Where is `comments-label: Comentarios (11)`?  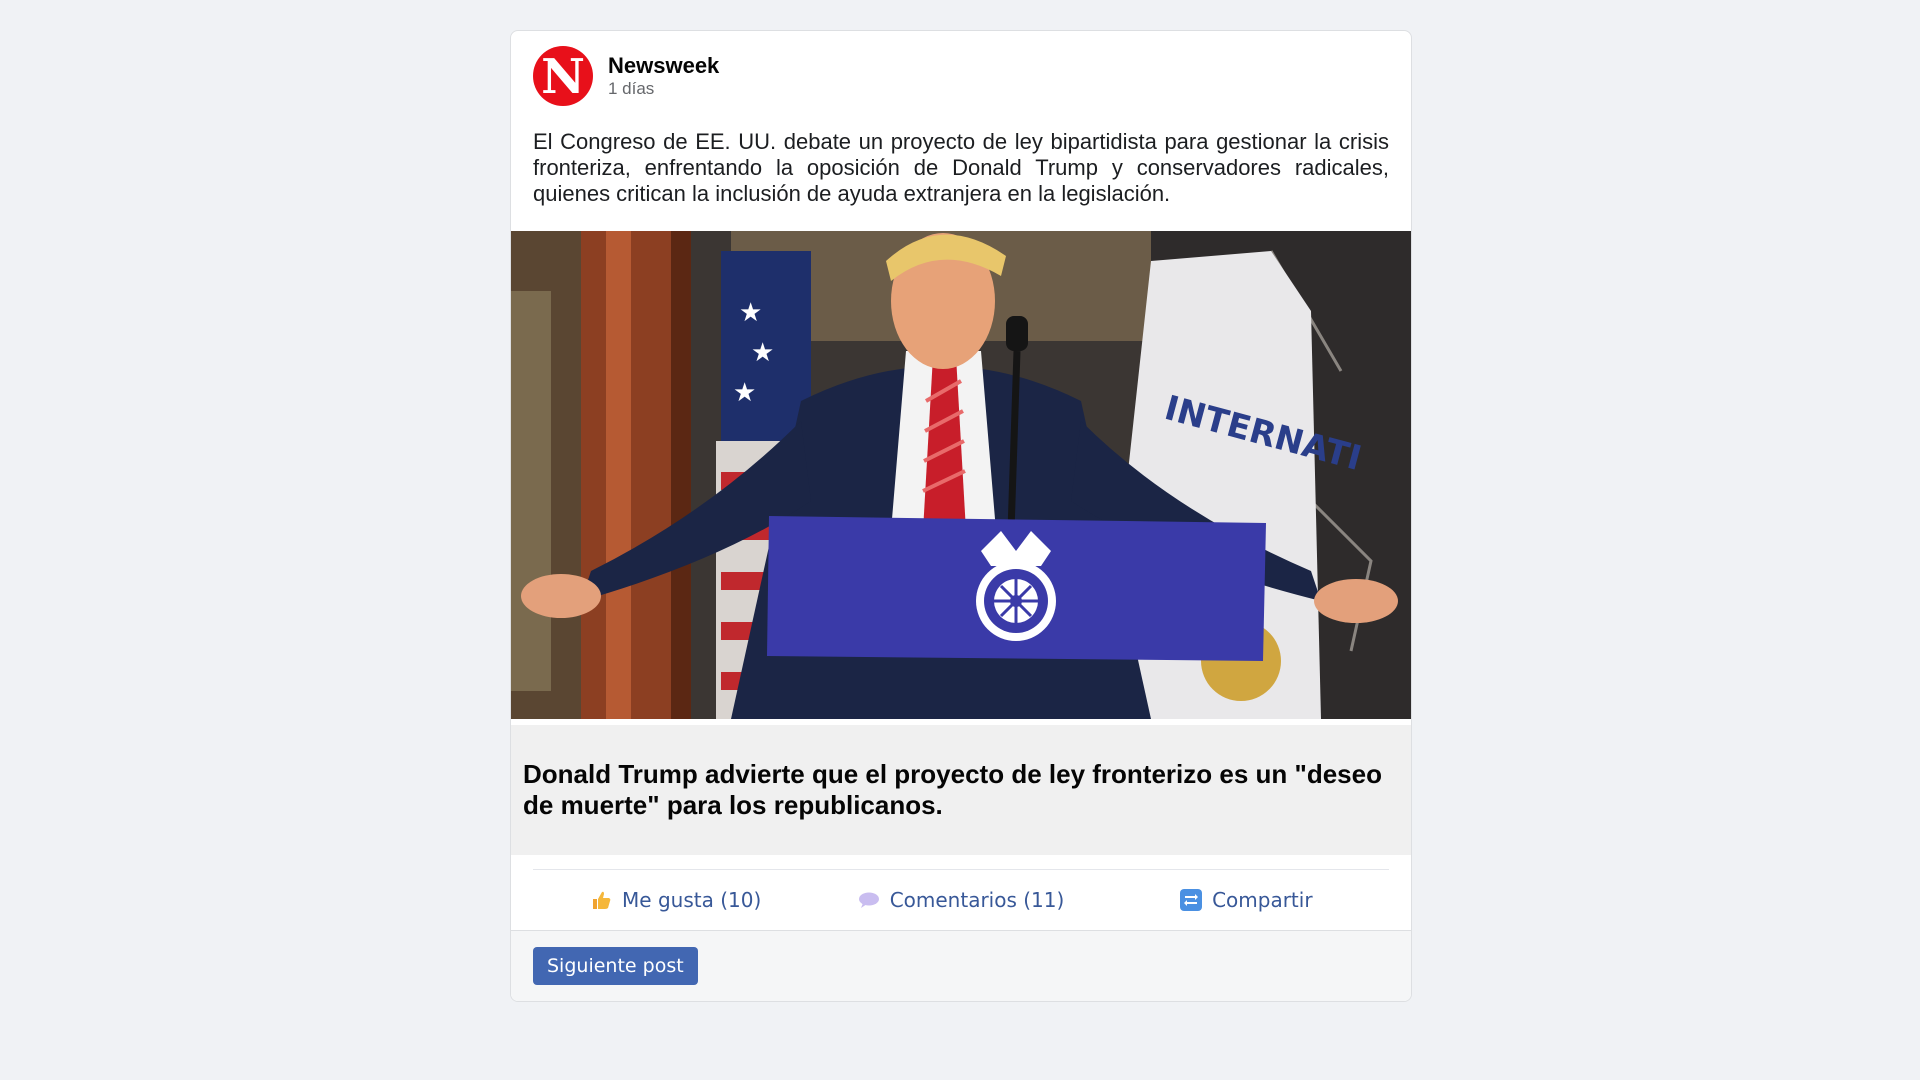
comments-label: Comentarios (11) is located at coordinates (977, 900).